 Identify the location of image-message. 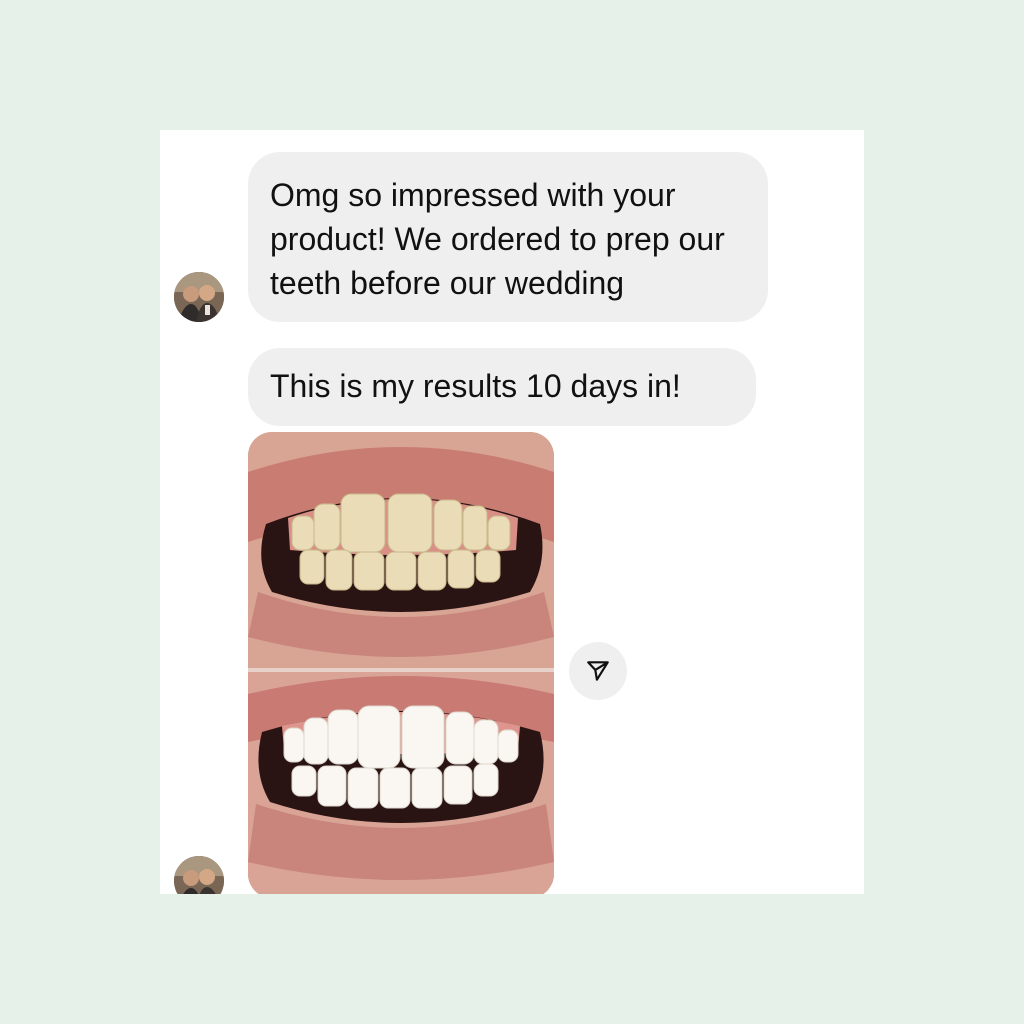
(401, 663).